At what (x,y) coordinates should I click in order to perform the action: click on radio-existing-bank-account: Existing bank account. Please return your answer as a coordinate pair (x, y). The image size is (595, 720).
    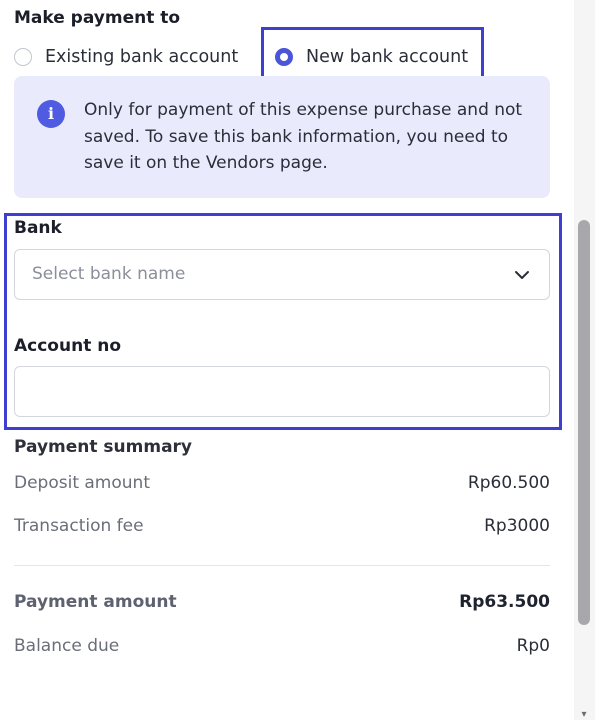
    Looking at the image, I should click on (126, 57).